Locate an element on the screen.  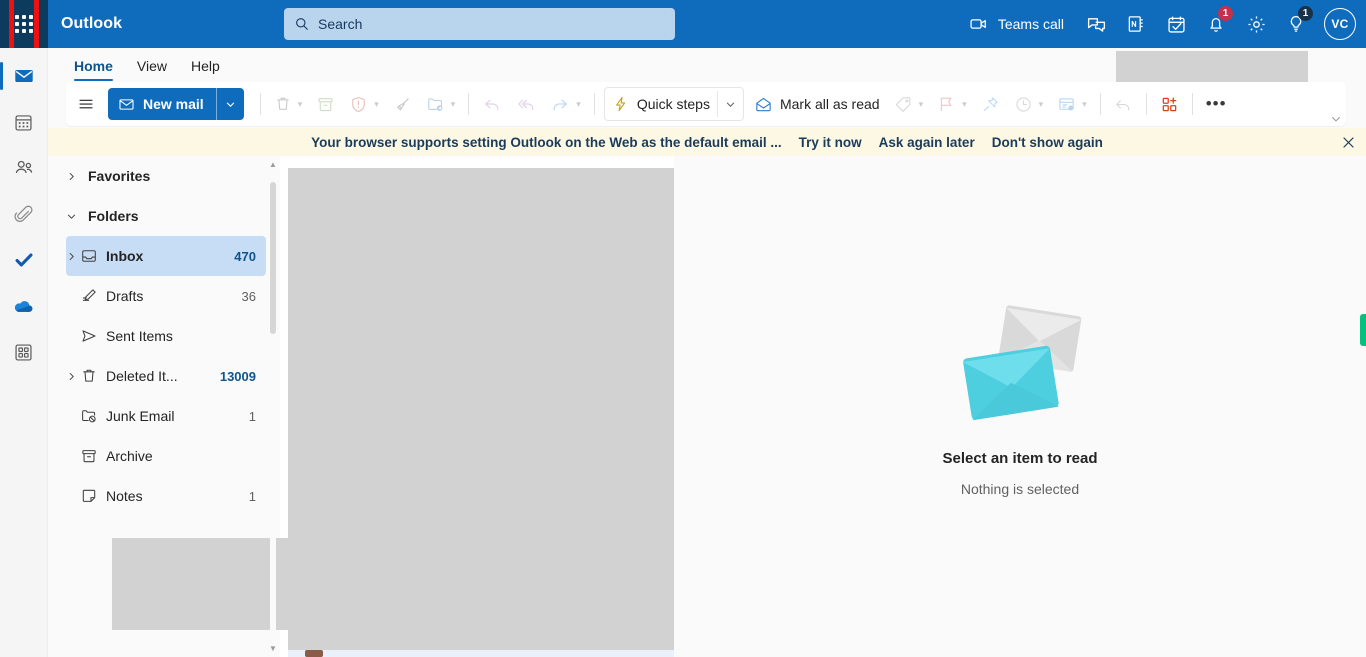
ribbon-collapse-chevron is located at coordinates (1336, 119).